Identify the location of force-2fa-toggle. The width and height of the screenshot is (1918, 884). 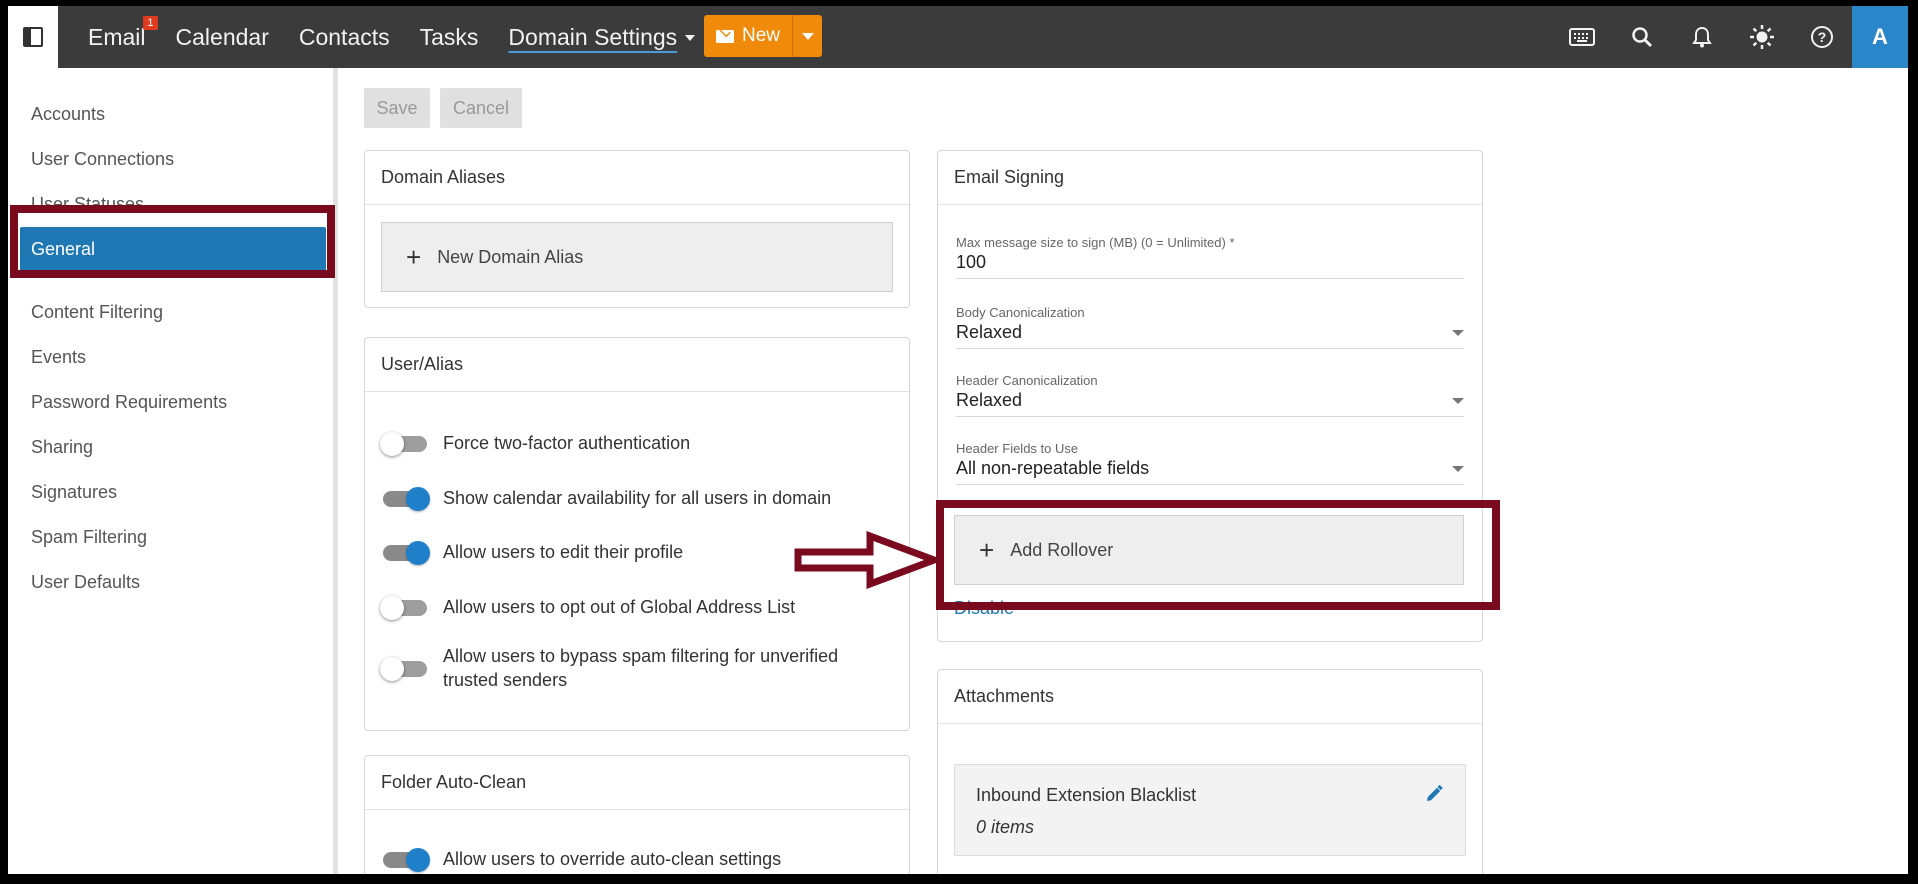
(404, 444).